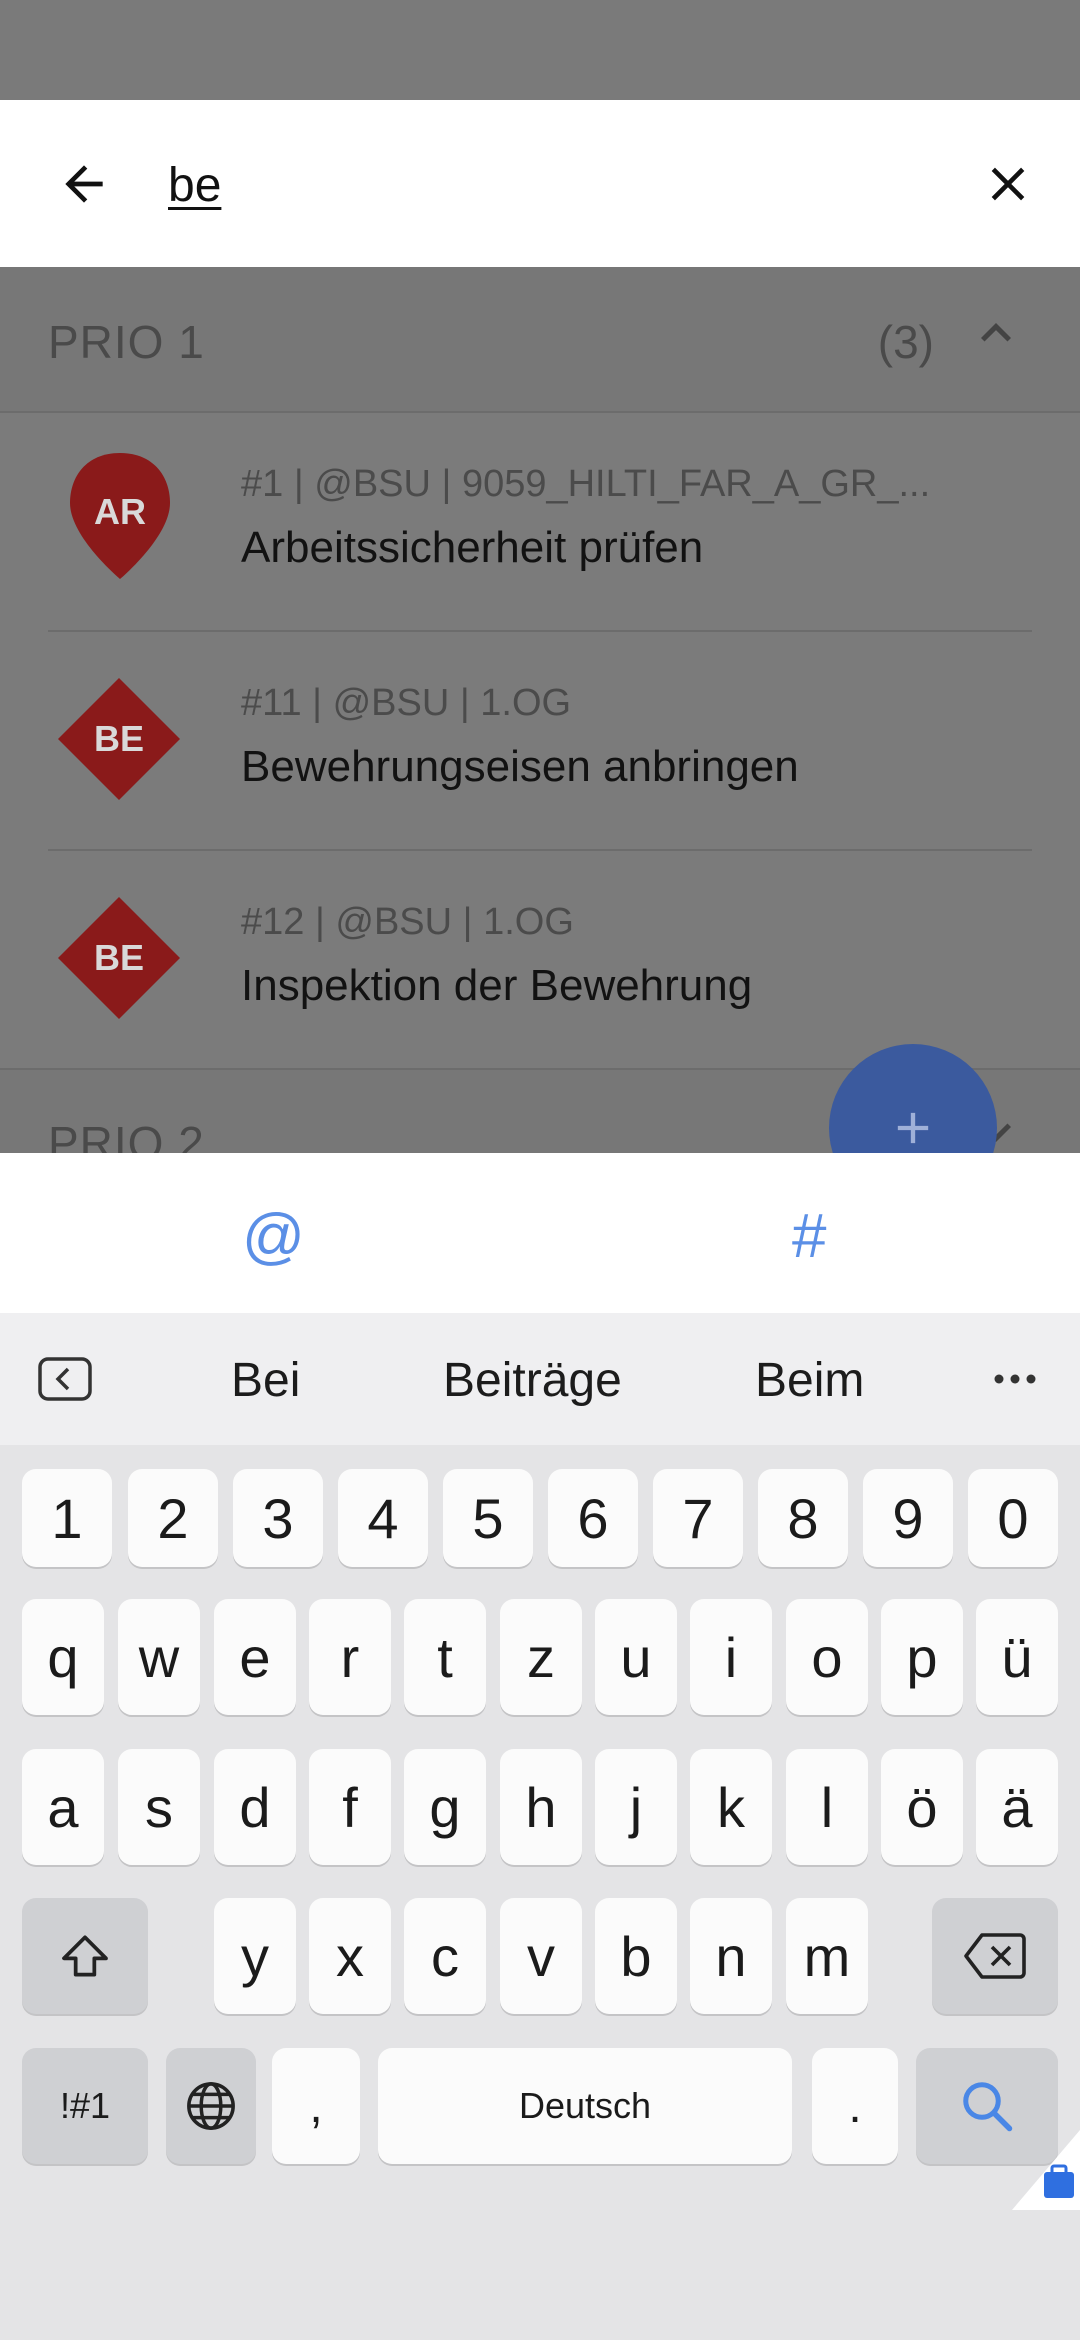 This screenshot has width=1080, height=2340. What do you see at coordinates (636, 1956) in the screenshot?
I see `key-b: b` at bounding box center [636, 1956].